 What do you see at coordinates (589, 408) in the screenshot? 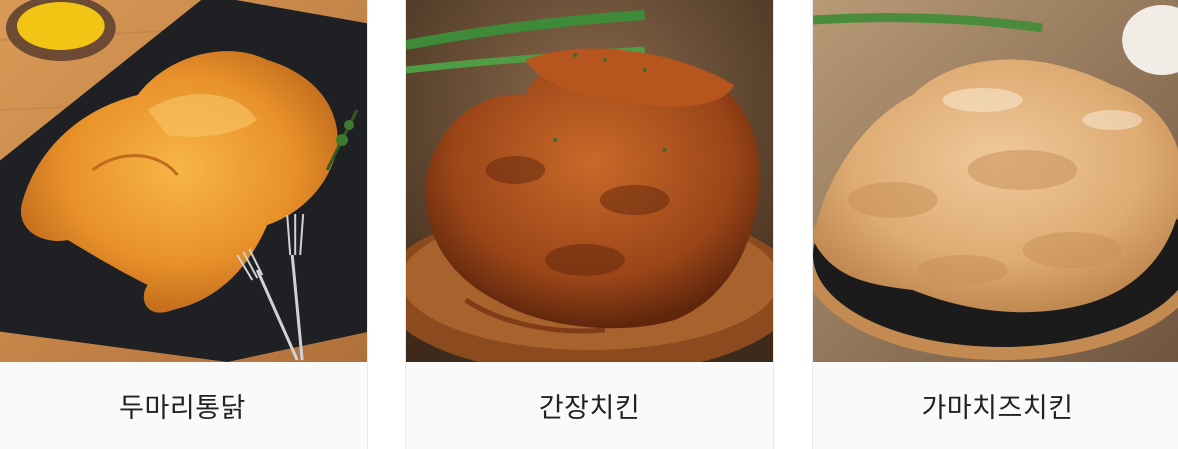
I see `menu-item-name: 간장치킨` at bounding box center [589, 408].